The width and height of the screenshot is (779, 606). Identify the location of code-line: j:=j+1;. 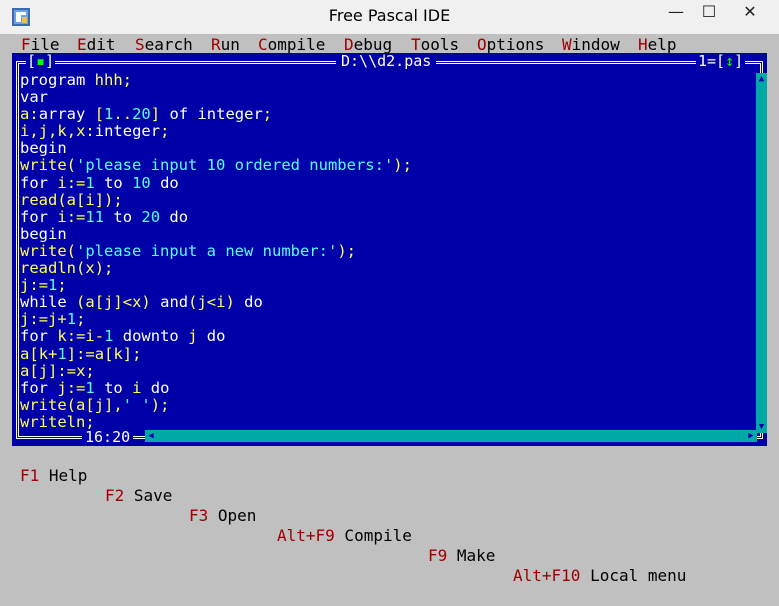
(382, 319).